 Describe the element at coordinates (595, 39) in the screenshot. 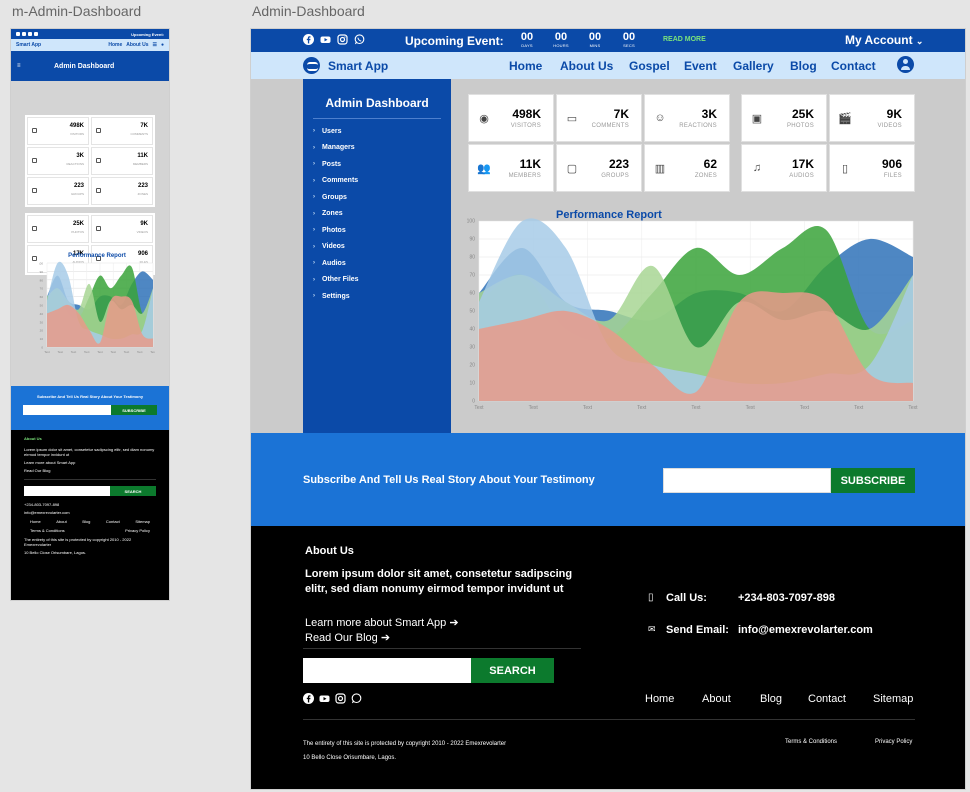

I see `countdown-mins: 00 MINS` at that location.